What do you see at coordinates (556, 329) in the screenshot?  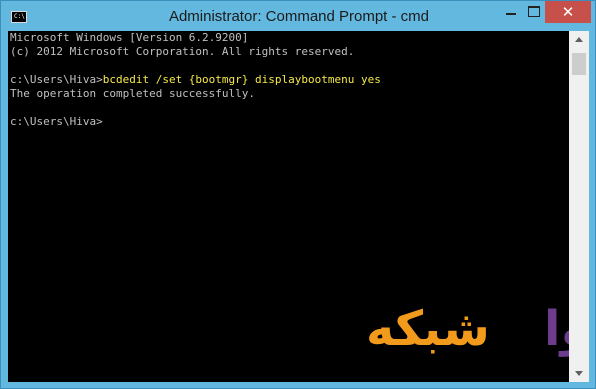 I see `watermark-word-purple: هیوا` at bounding box center [556, 329].